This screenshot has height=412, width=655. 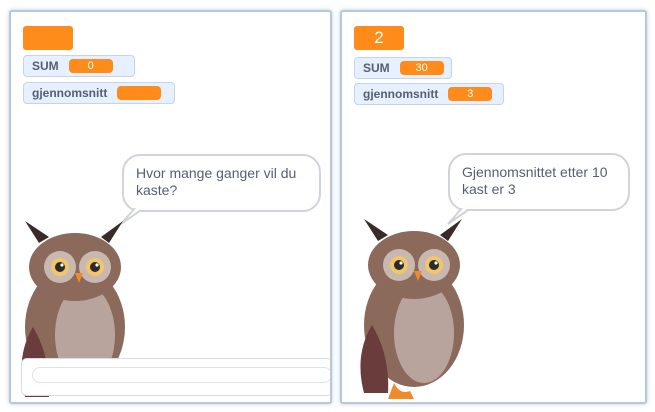 I want to click on sum-monitor-value: 30, so click(x=421, y=68).